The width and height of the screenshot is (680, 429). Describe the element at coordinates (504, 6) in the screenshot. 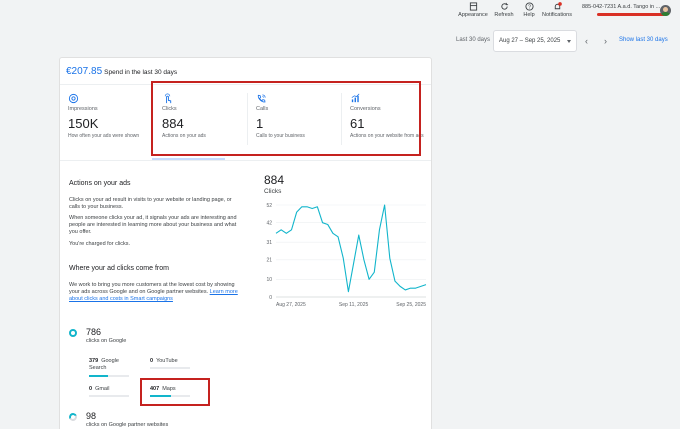

I see `refresh-icon` at that location.